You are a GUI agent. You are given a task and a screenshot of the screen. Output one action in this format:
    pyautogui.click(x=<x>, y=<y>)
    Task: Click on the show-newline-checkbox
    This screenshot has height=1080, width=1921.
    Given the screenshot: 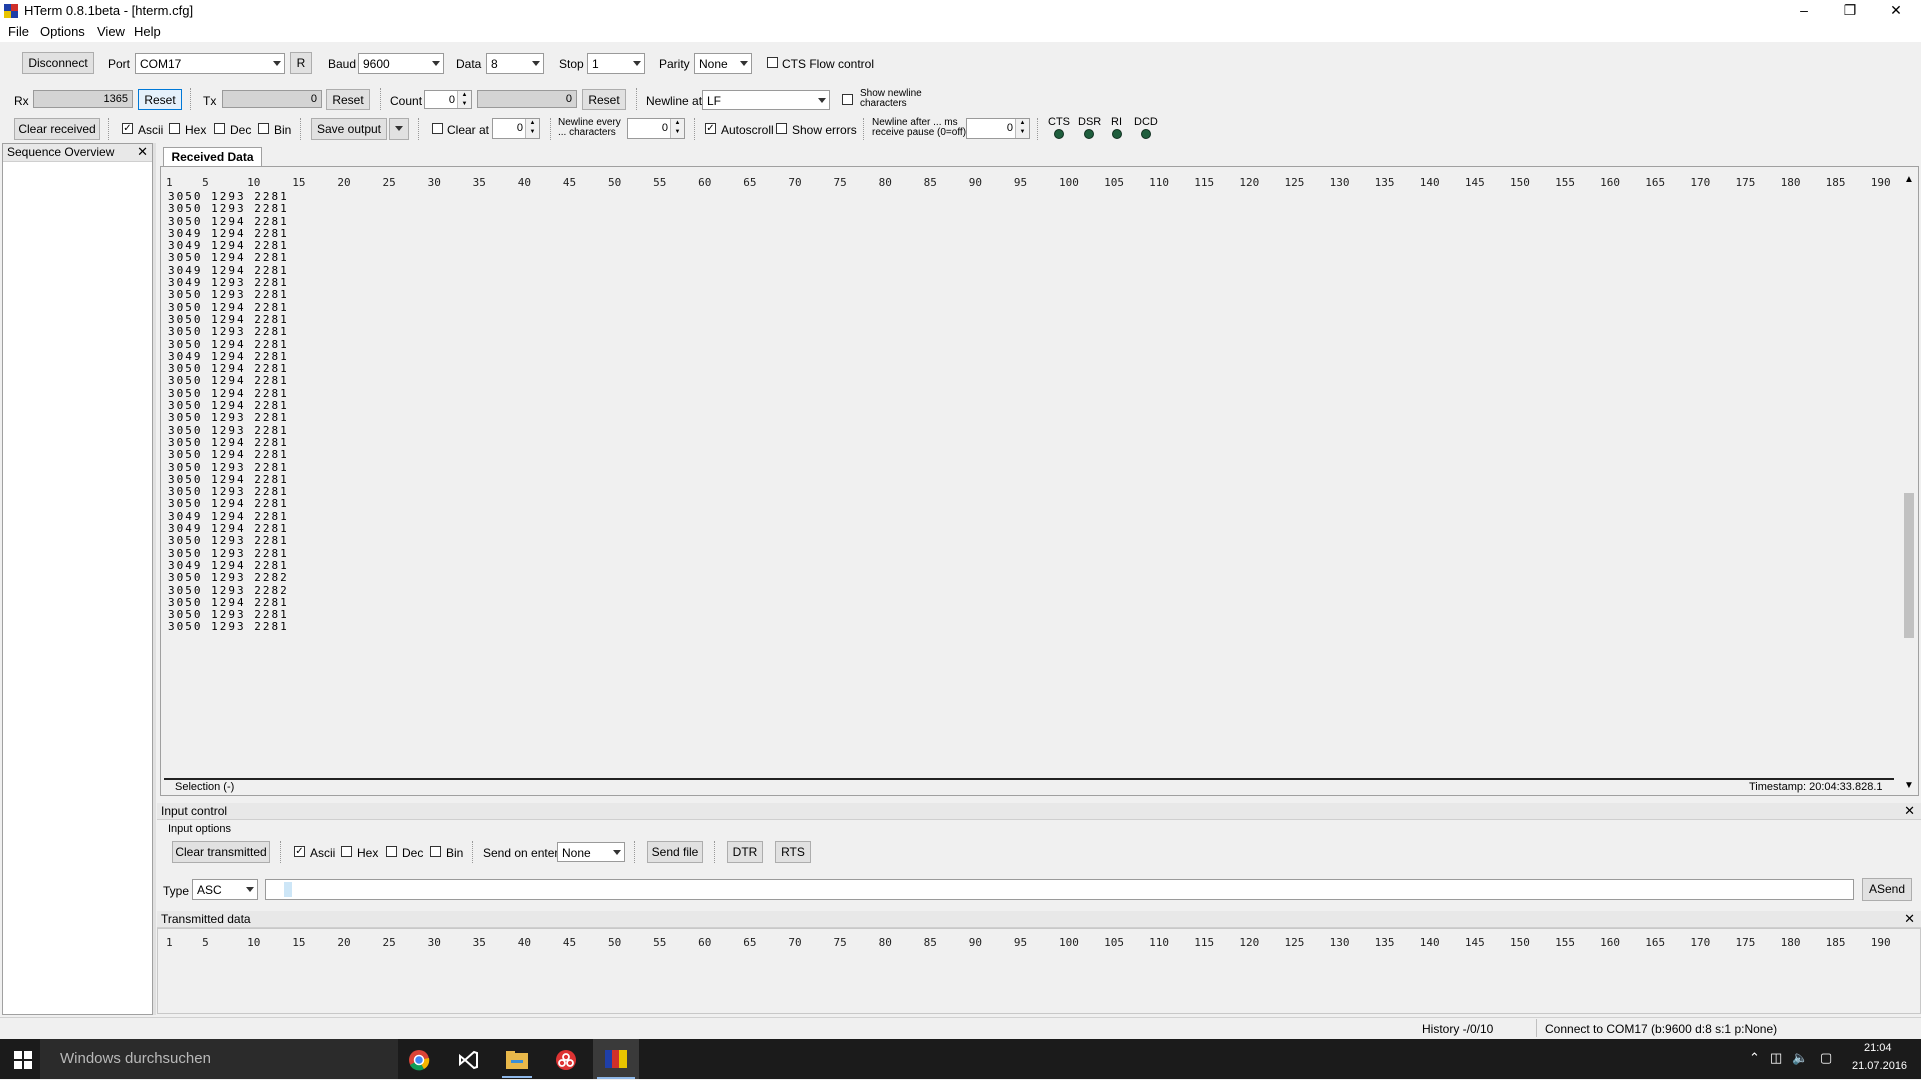 What is the action you would take?
    pyautogui.click(x=847, y=99)
    